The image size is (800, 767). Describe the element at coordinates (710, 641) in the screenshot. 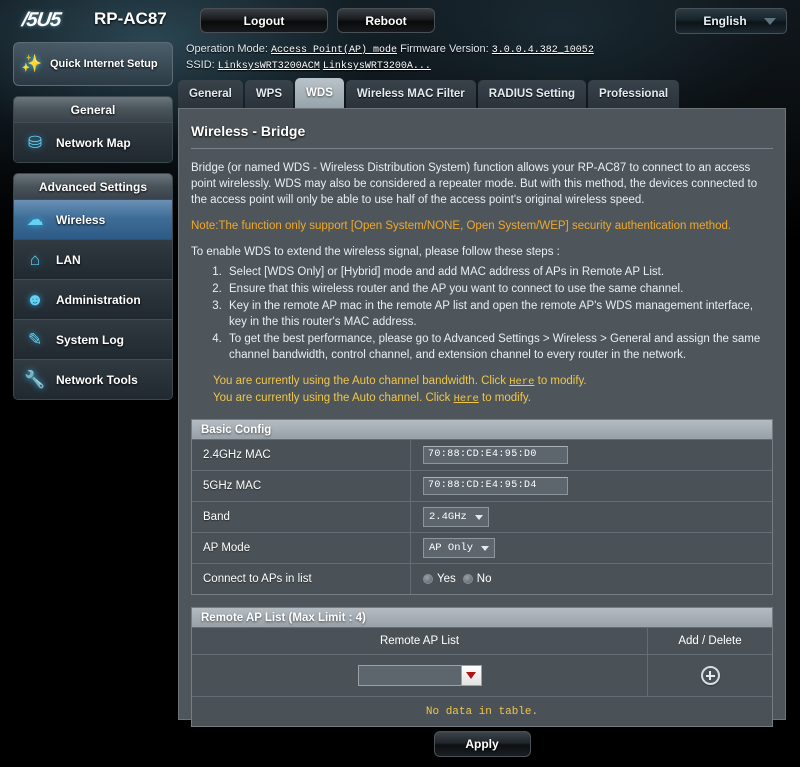

I see `column-header-add-delete: Add / Delete` at that location.